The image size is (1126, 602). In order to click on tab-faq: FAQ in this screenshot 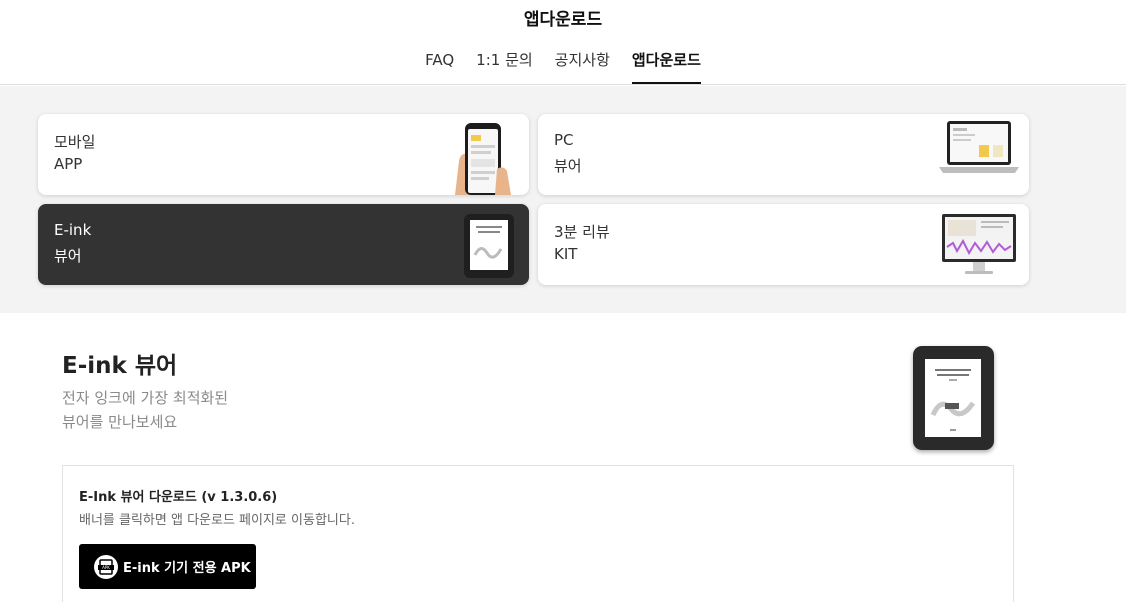, I will do `click(439, 67)`.